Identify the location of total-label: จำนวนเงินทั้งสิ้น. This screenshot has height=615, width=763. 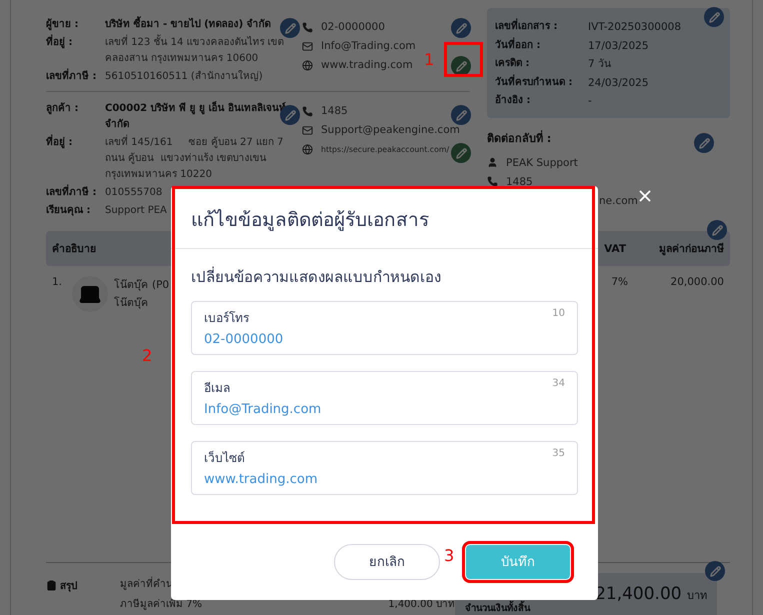
(497, 609).